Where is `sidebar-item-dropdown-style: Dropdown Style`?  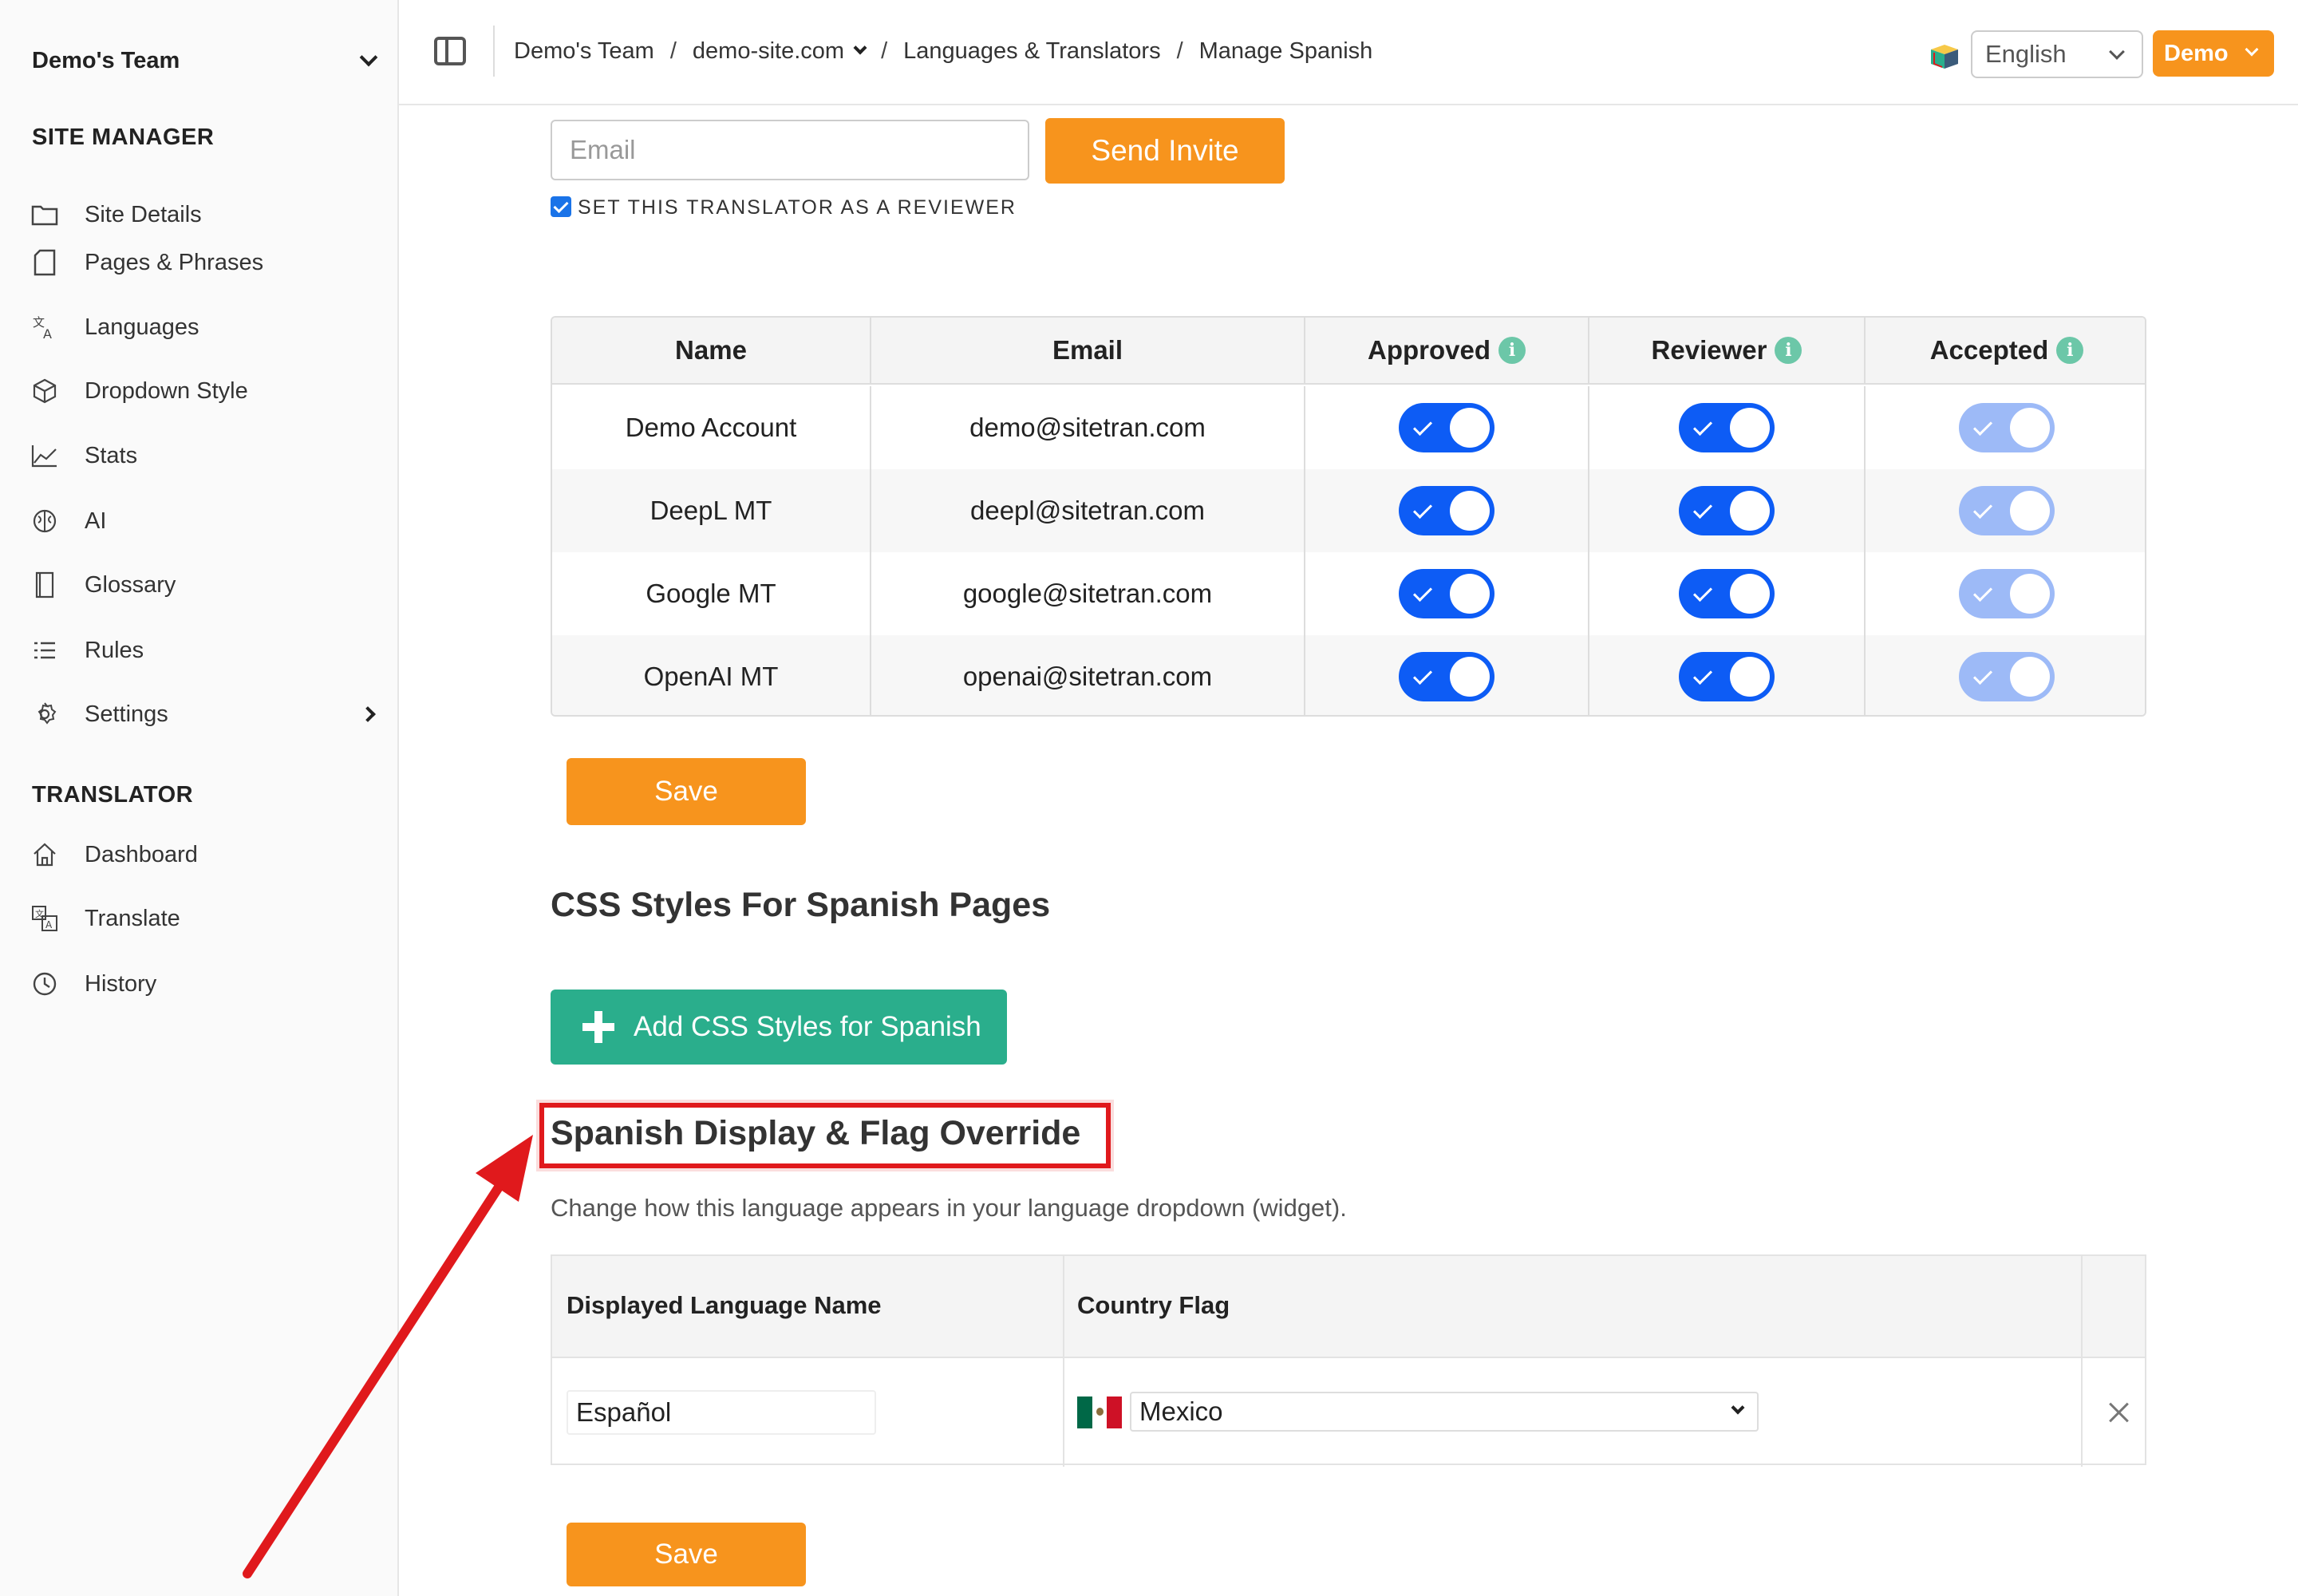
sidebar-item-dropdown-style: Dropdown Style is located at coordinates (206, 391).